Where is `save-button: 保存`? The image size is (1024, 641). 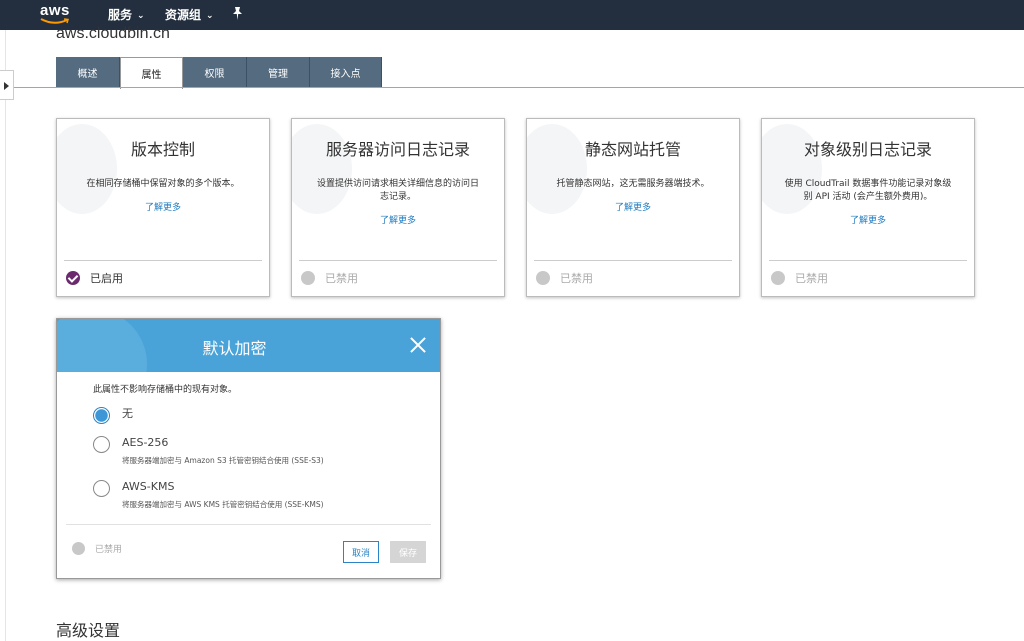
save-button: 保存 is located at coordinates (408, 552).